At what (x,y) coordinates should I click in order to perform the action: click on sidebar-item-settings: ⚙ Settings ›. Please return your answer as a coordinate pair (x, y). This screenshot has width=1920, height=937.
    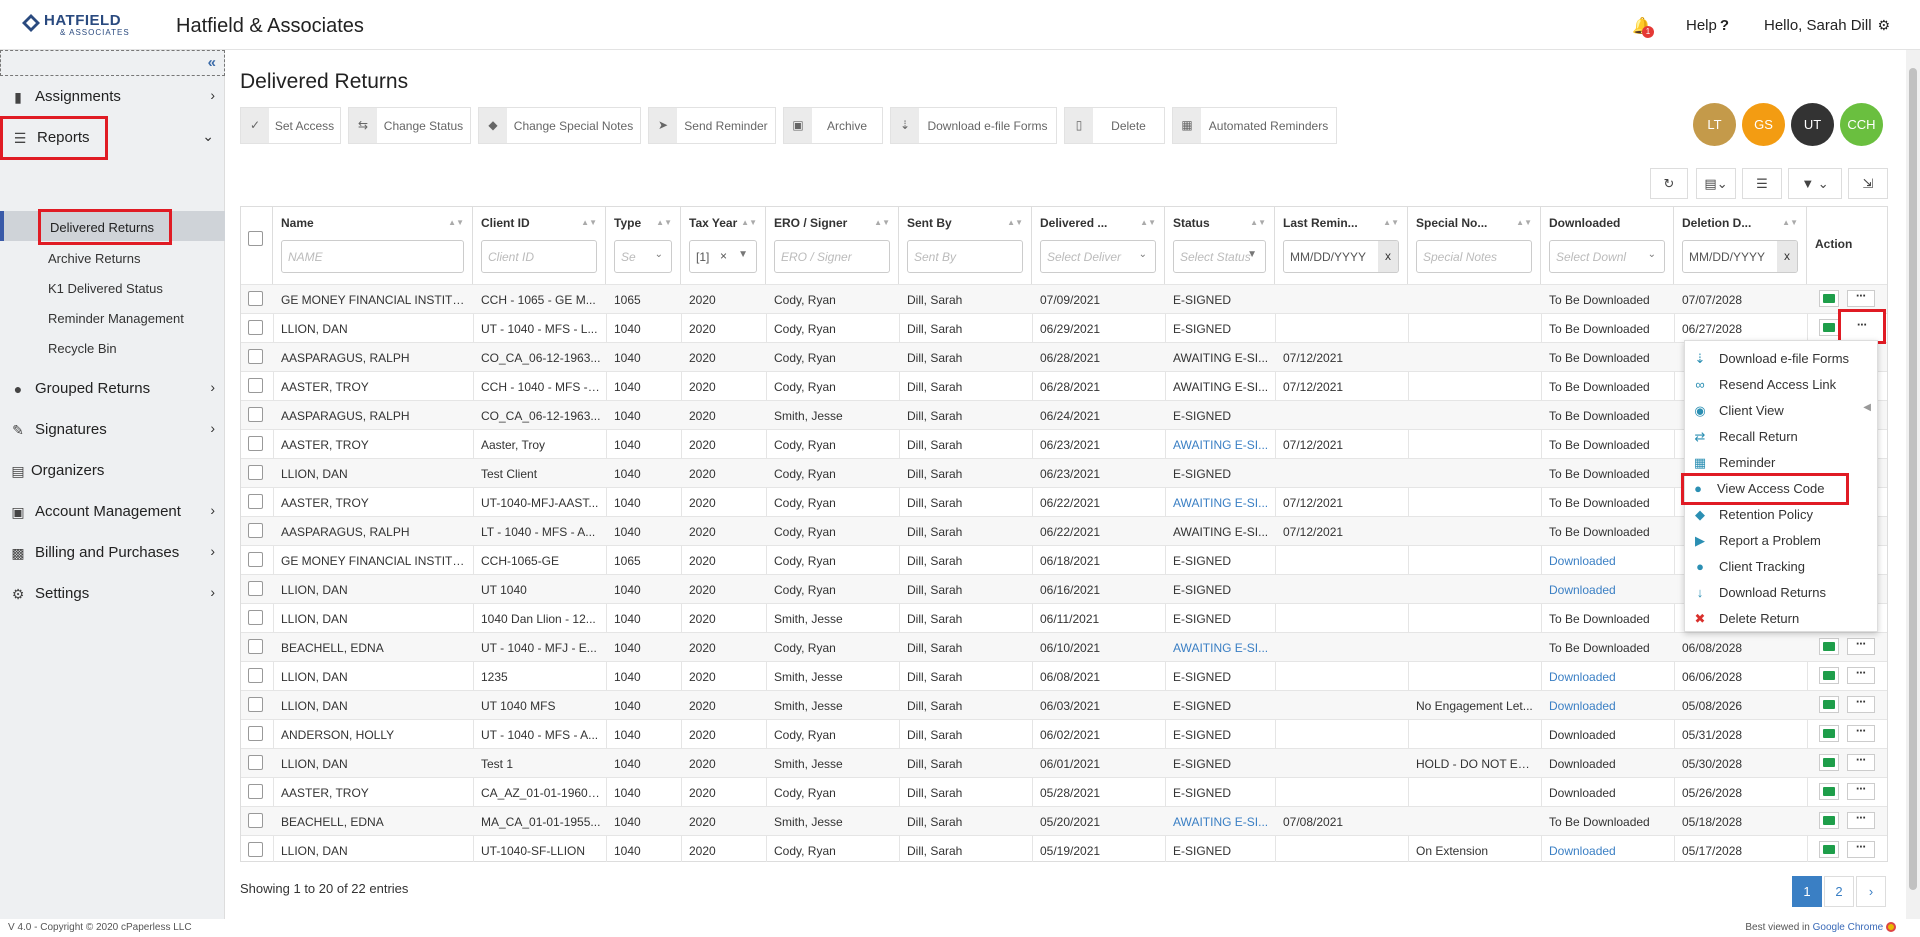
    Looking at the image, I should click on (112, 594).